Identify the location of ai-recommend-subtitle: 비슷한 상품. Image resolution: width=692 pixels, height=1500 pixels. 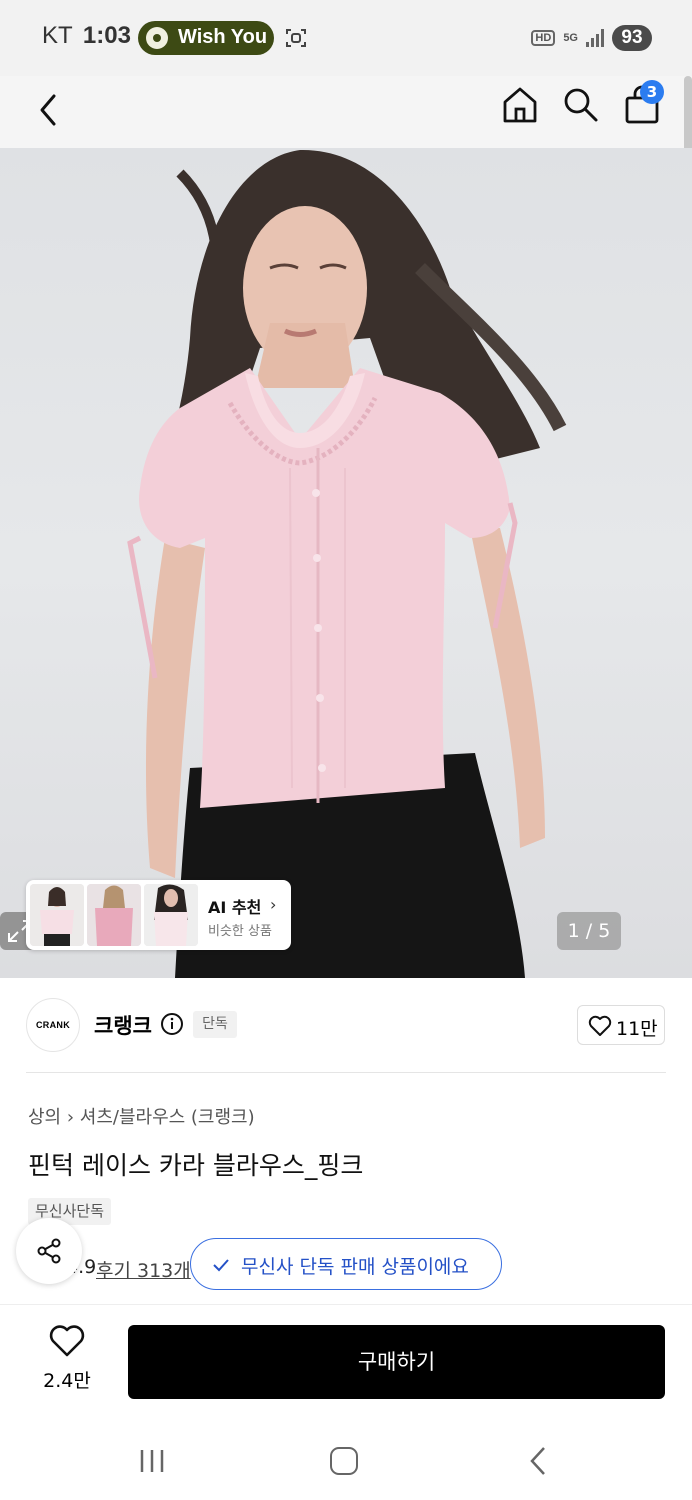
(240, 931).